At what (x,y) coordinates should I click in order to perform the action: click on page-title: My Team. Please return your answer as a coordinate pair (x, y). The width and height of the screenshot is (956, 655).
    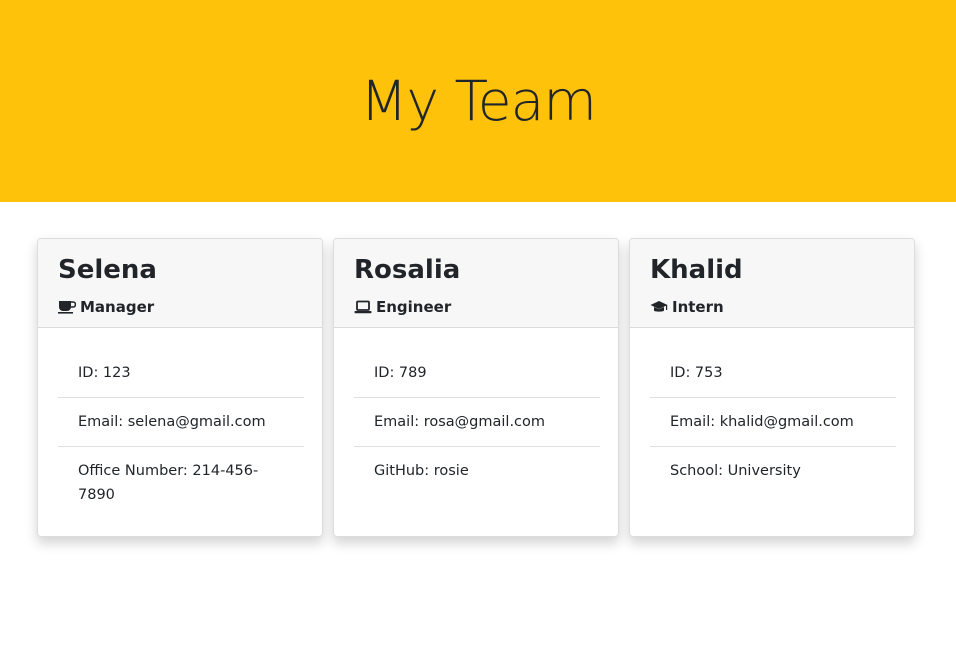
    Looking at the image, I should click on (478, 101).